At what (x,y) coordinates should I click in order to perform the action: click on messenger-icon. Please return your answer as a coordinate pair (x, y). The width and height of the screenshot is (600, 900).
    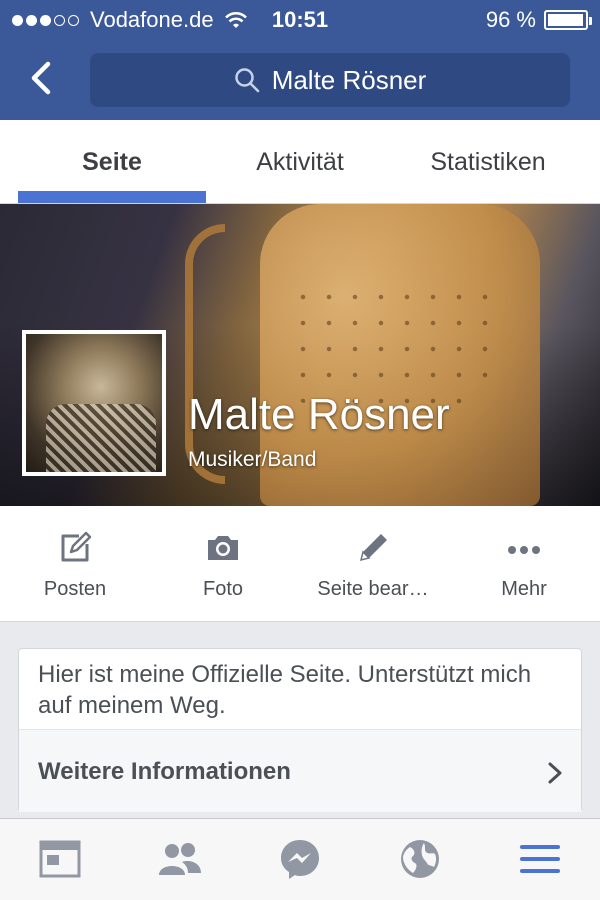
    Looking at the image, I should click on (300, 859).